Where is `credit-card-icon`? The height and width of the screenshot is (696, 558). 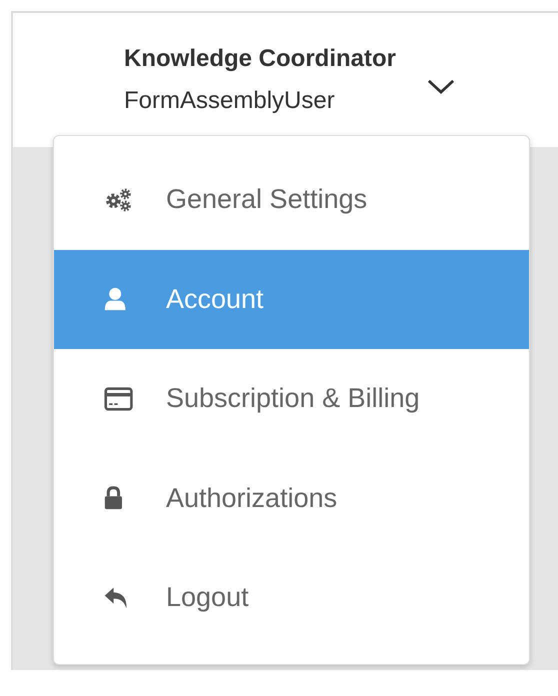
credit-card-icon is located at coordinates (119, 398).